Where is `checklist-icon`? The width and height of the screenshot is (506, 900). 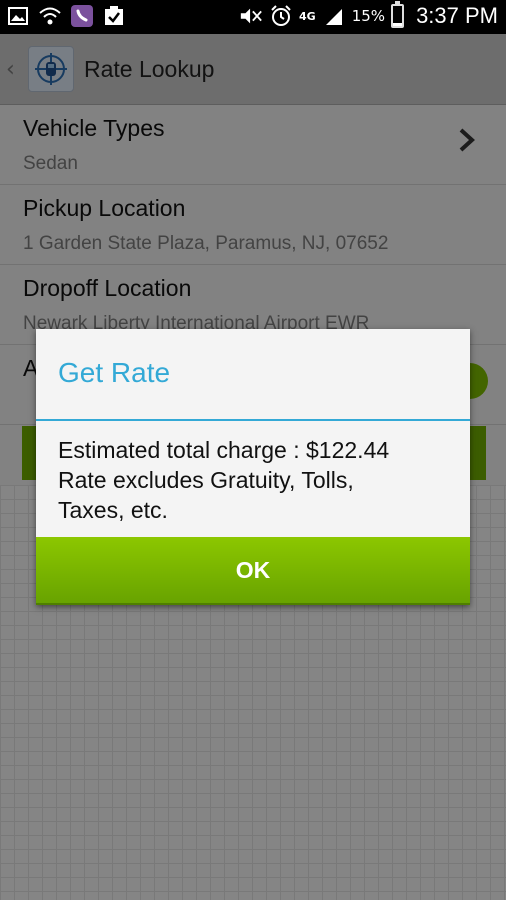
checklist-icon is located at coordinates (114, 16).